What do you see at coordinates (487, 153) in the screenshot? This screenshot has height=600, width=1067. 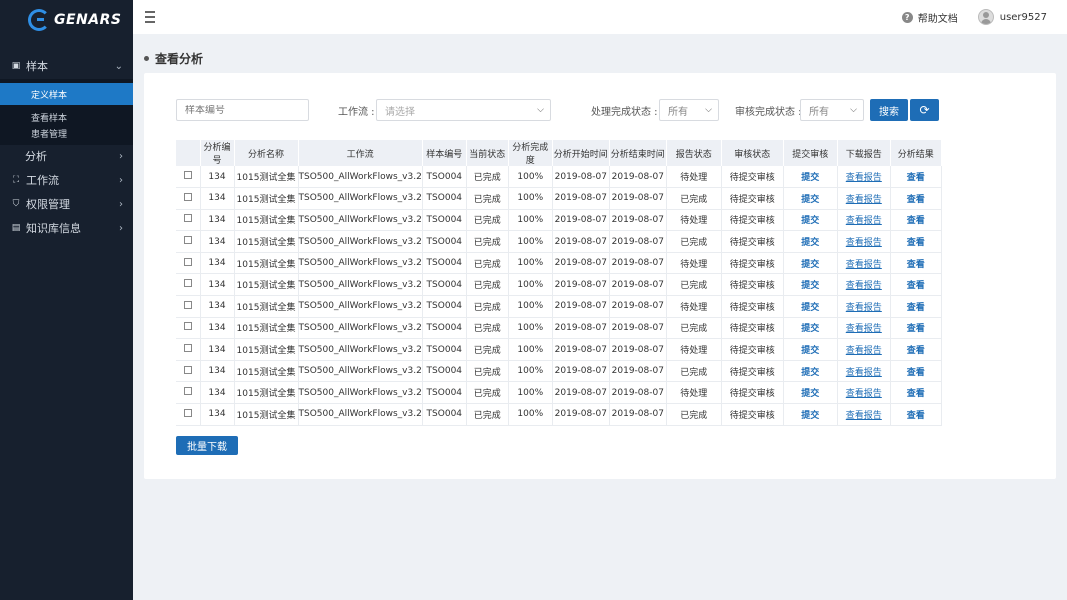 I see `column-header: 当前状态` at bounding box center [487, 153].